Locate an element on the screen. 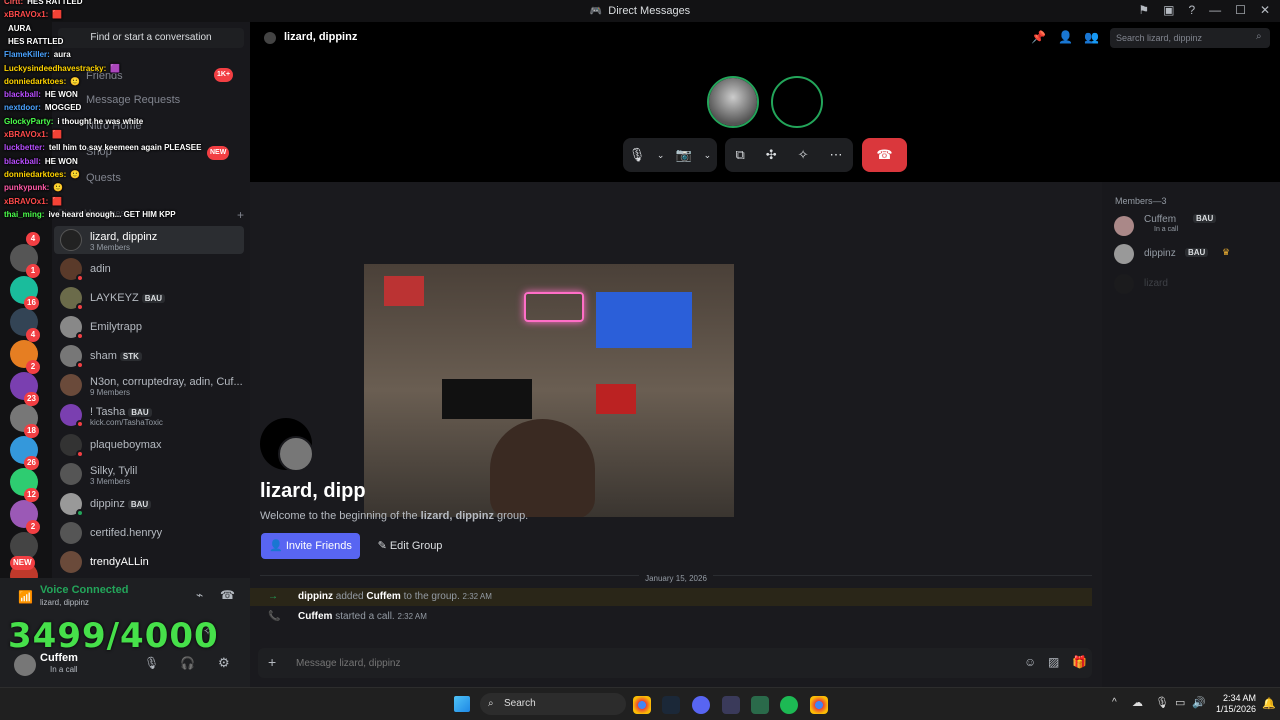 The image size is (1280, 720). gif-icon: ▨ is located at coordinates (1053, 662).